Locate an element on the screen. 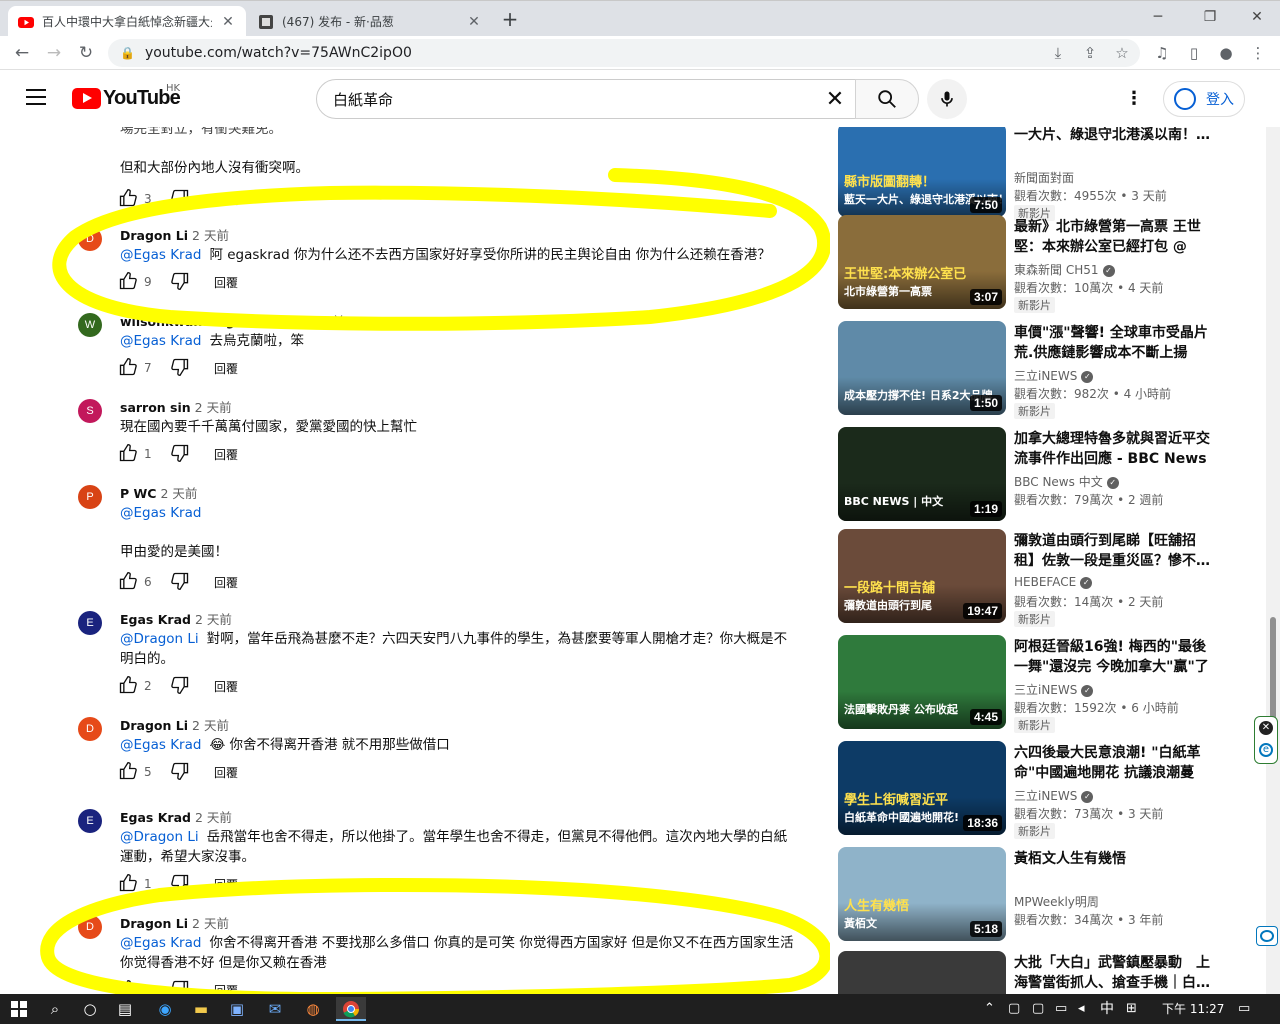  restore-icon: ❐ is located at coordinates (1210, 17).